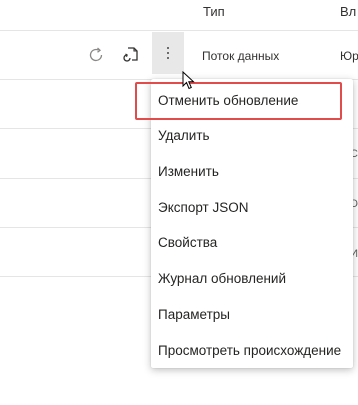  What do you see at coordinates (252, 350) in the screenshot?
I see `menu-item-view-lineage: Просмотреть происхождение` at bounding box center [252, 350].